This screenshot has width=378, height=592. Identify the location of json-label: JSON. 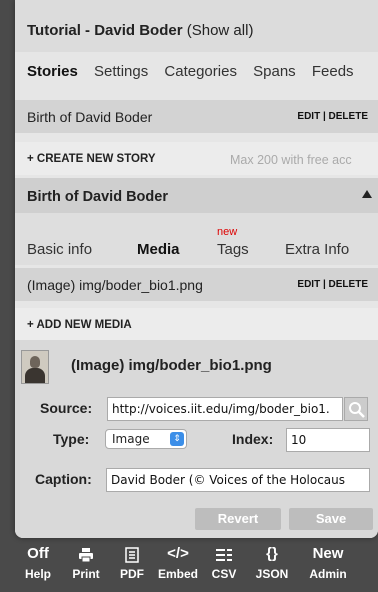
(272, 574).